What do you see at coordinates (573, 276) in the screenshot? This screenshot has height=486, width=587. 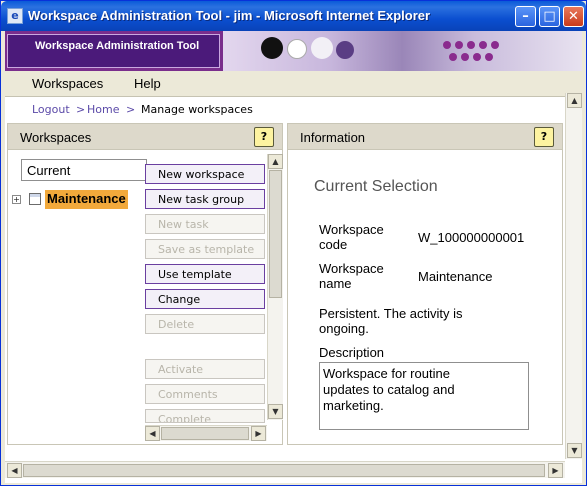 I see `page-vertical-scrollbar: ▲ ▼` at bounding box center [573, 276].